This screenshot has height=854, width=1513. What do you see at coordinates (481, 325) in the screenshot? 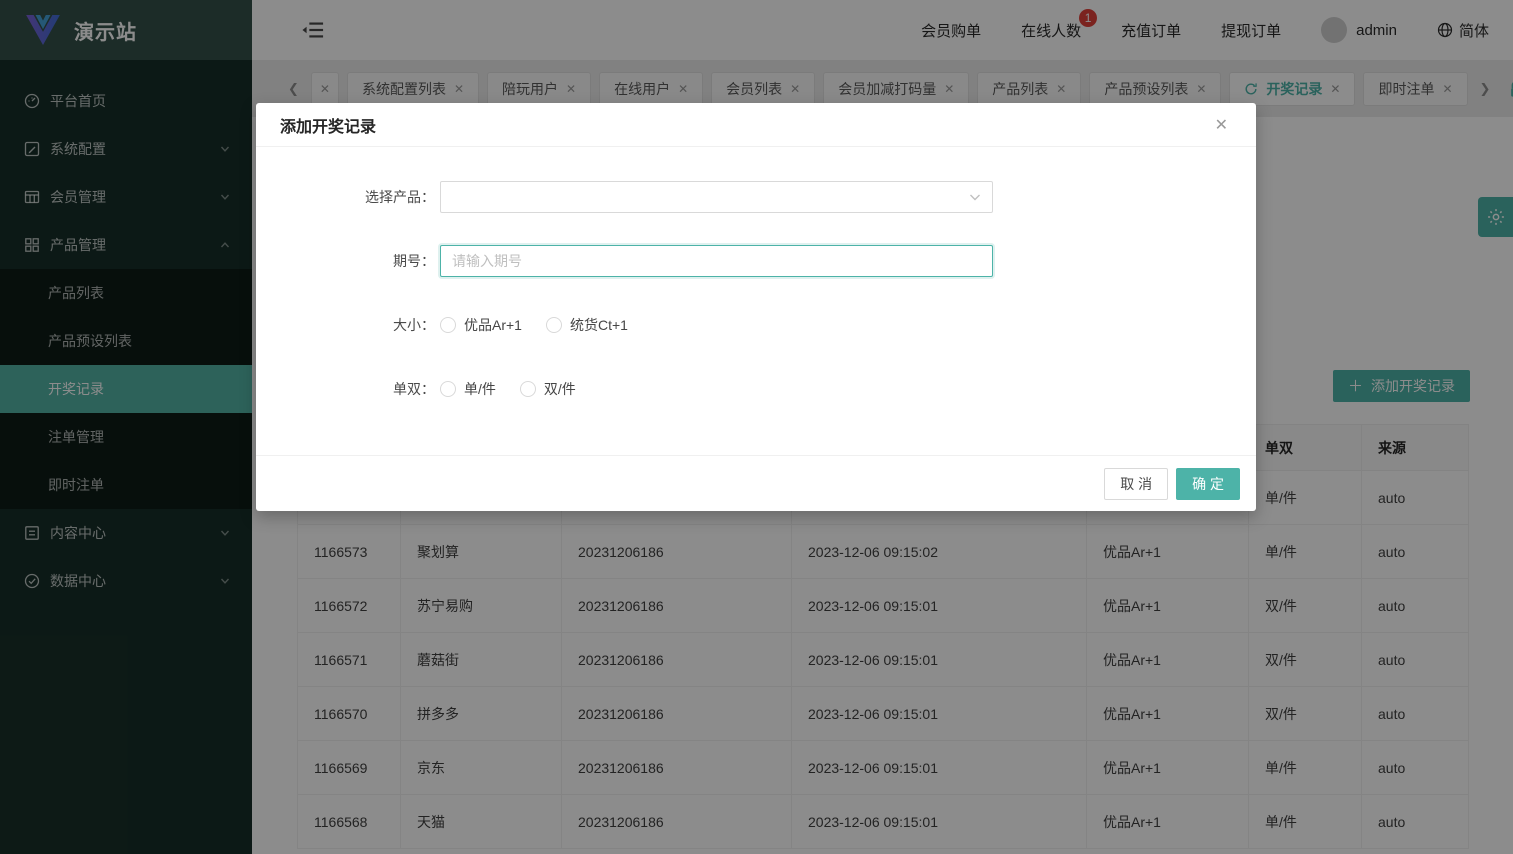
I see `size-option-1: 优品Ar+1` at bounding box center [481, 325].